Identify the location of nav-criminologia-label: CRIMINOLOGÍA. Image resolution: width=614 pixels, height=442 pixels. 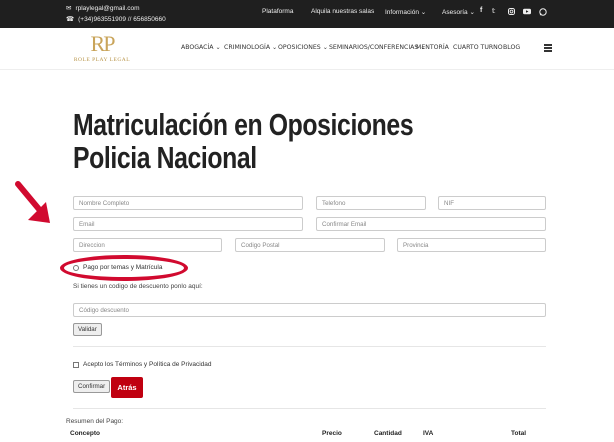
(247, 47).